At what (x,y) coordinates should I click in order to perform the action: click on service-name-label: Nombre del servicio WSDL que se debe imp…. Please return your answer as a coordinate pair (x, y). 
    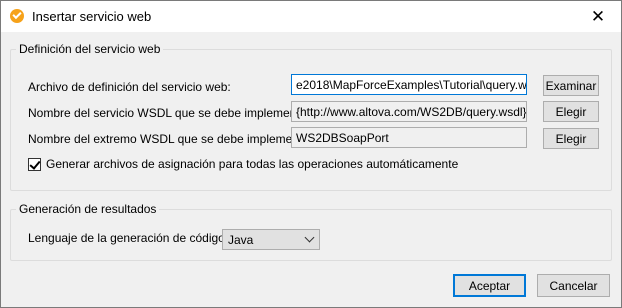
    Looking at the image, I should click on (171, 113).